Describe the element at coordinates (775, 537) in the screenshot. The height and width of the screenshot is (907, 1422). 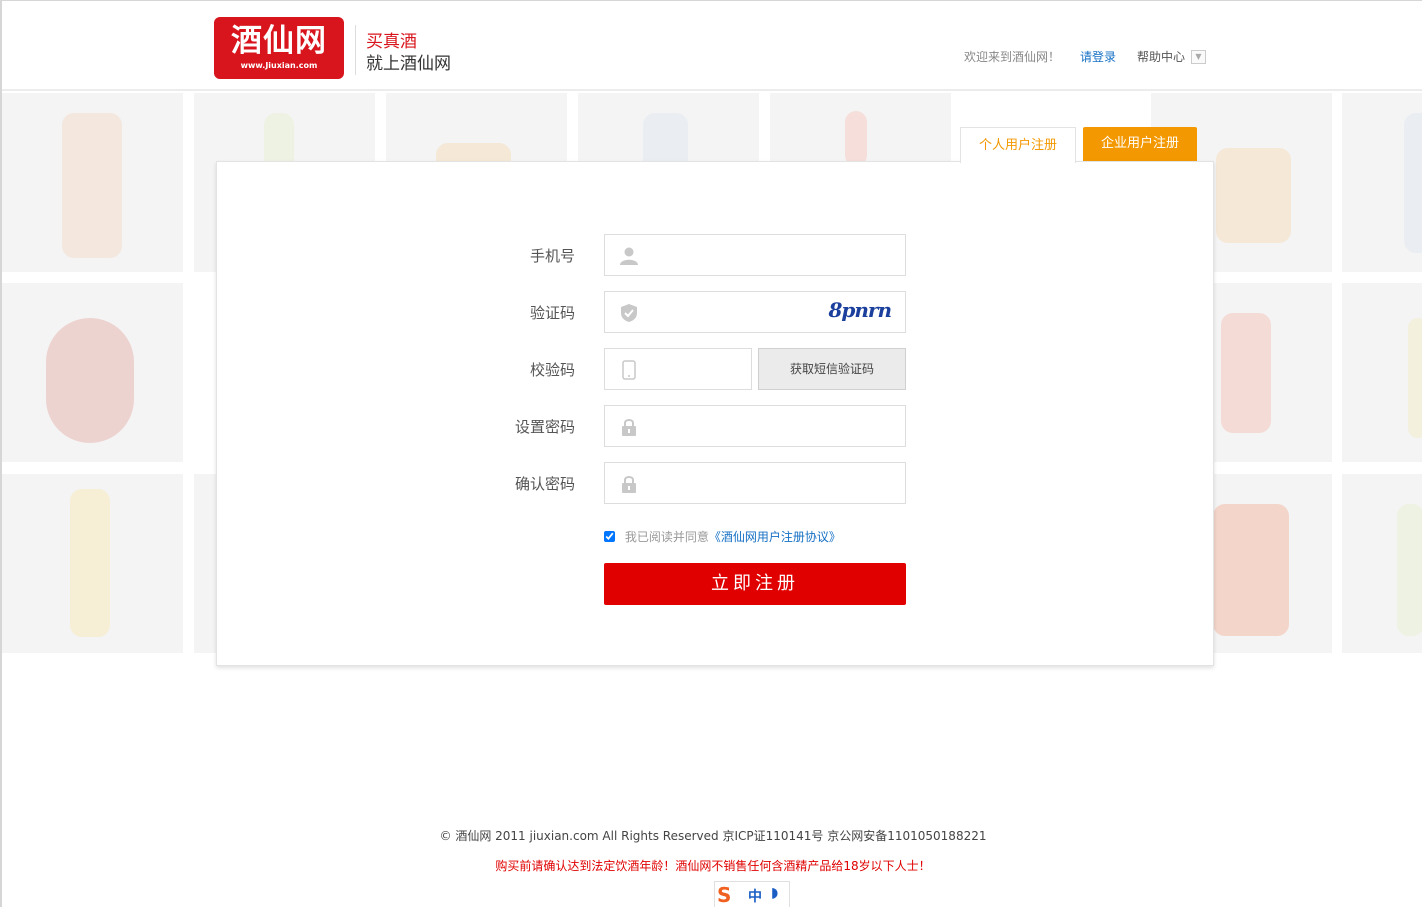
I see `agreement-link: 《酒仙网用户注册协议》` at that location.